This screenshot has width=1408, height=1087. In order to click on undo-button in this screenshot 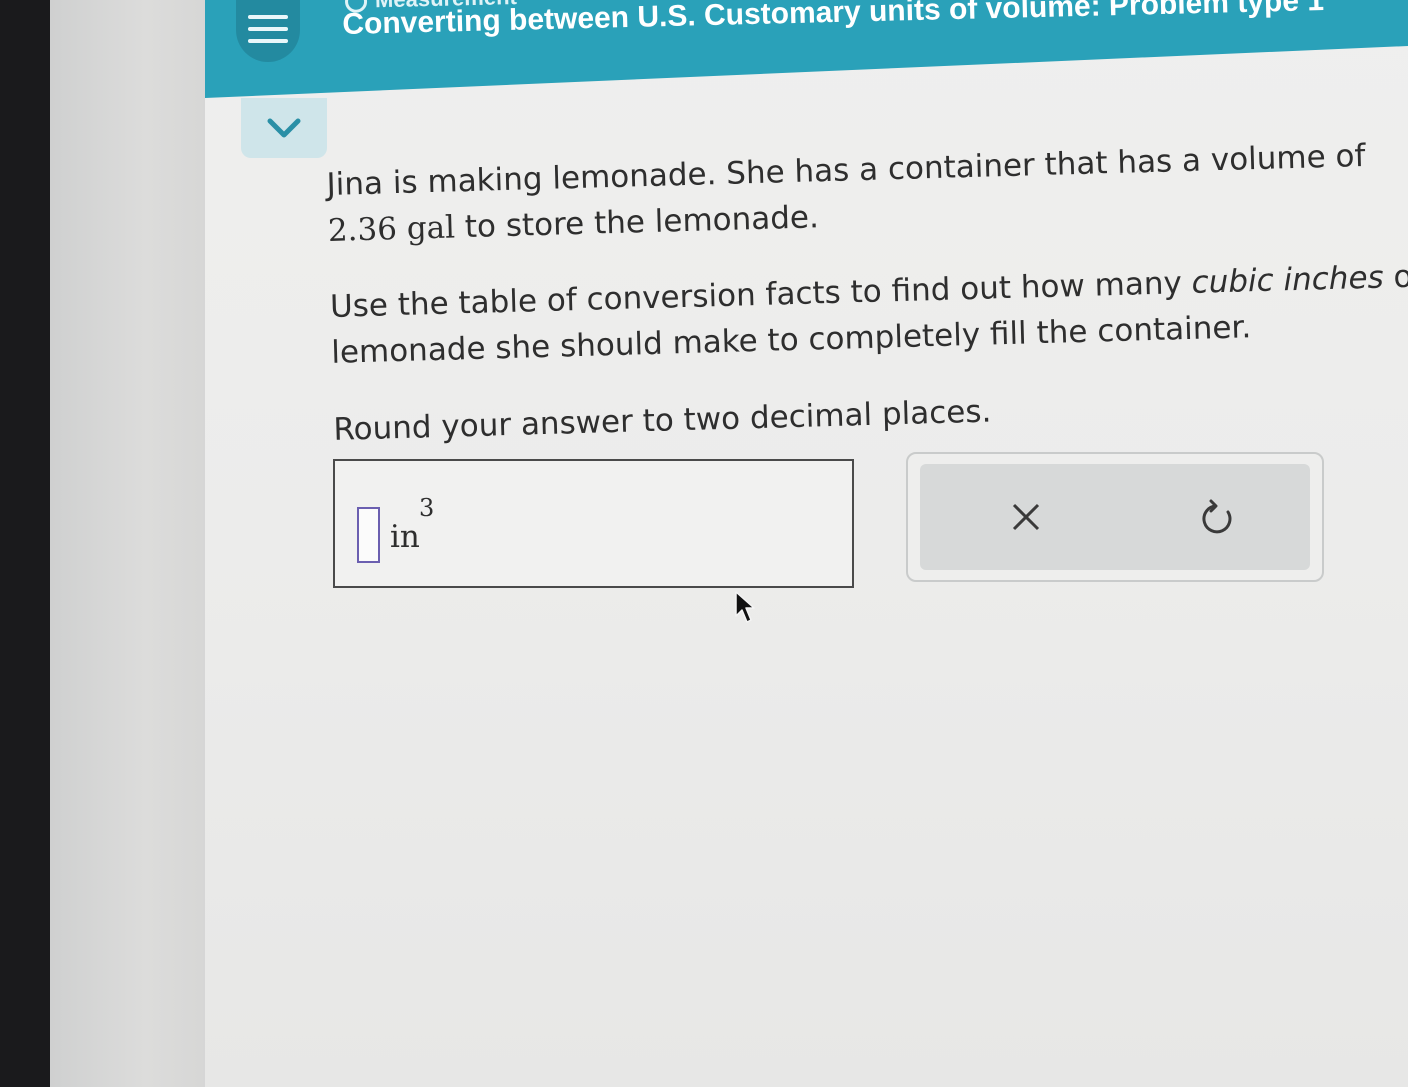, I will do `click(1219, 517)`.